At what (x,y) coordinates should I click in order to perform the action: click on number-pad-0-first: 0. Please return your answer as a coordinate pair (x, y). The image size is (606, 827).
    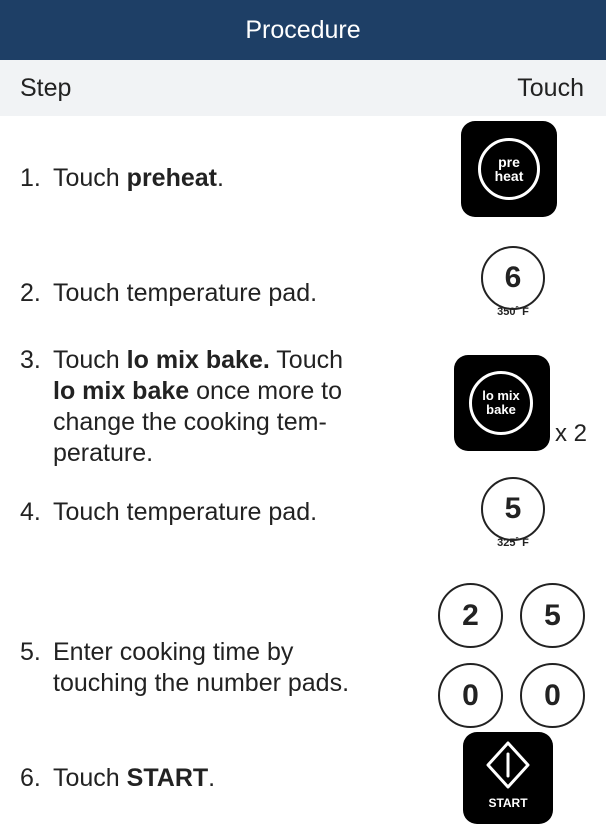
    Looking at the image, I should click on (470, 695).